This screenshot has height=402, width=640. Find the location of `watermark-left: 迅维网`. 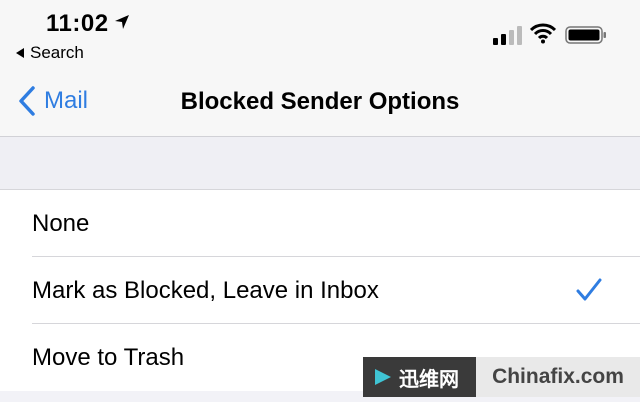

watermark-left: 迅维网 is located at coordinates (419, 377).